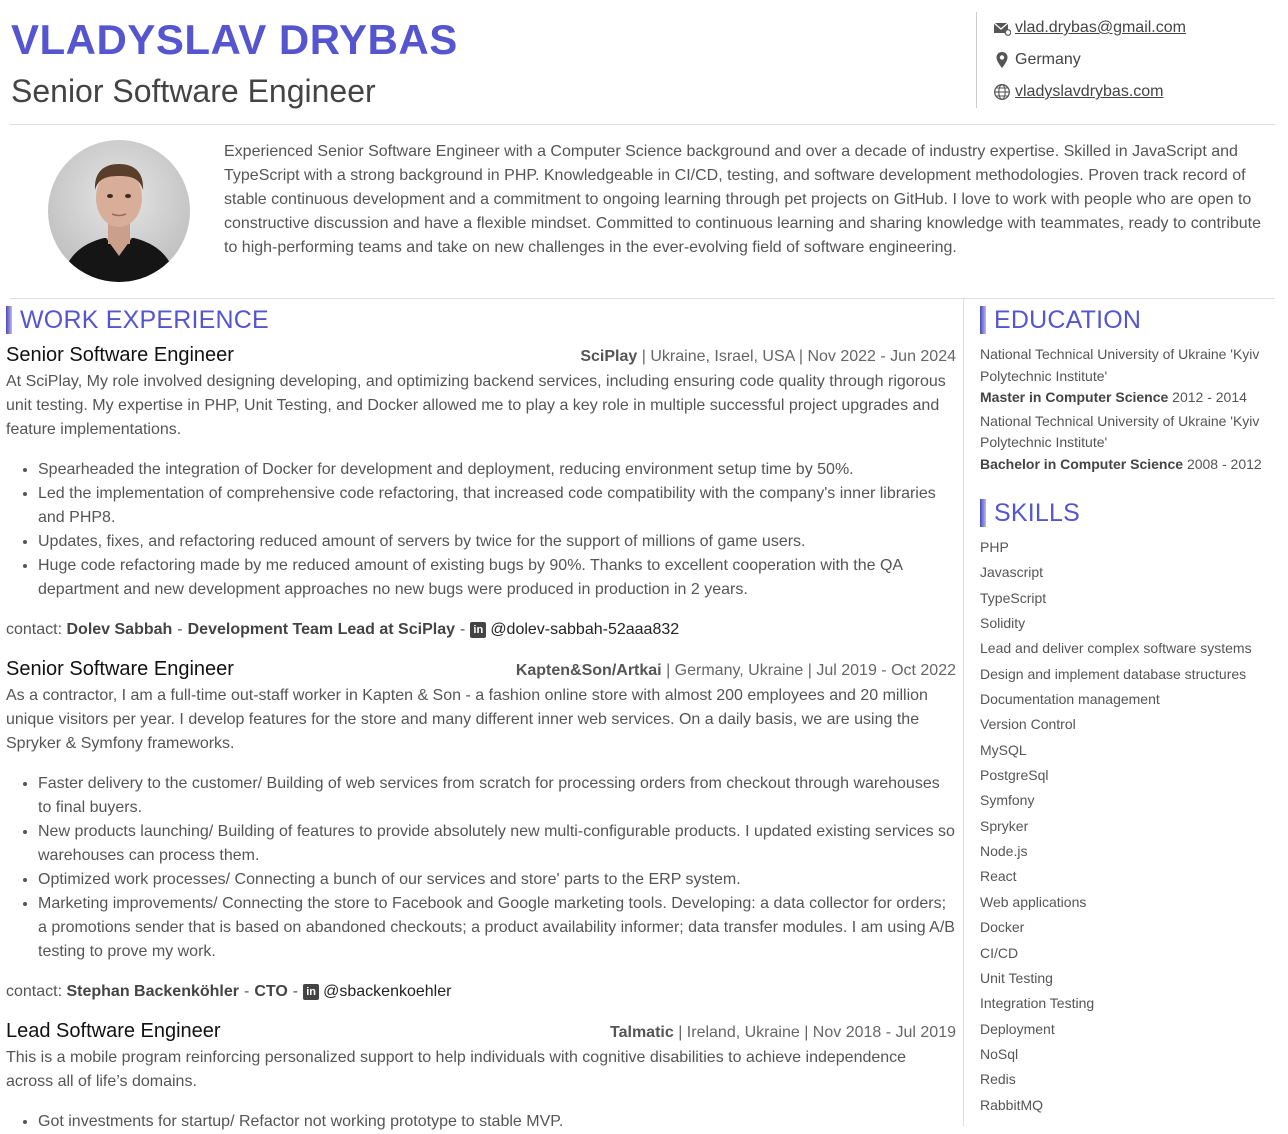  What do you see at coordinates (817, 1032) in the screenshot?
I see `job-details: | Ireland, Ukraine | Nov 2018 - Jul 2019` at bounding box center [817, 1032].